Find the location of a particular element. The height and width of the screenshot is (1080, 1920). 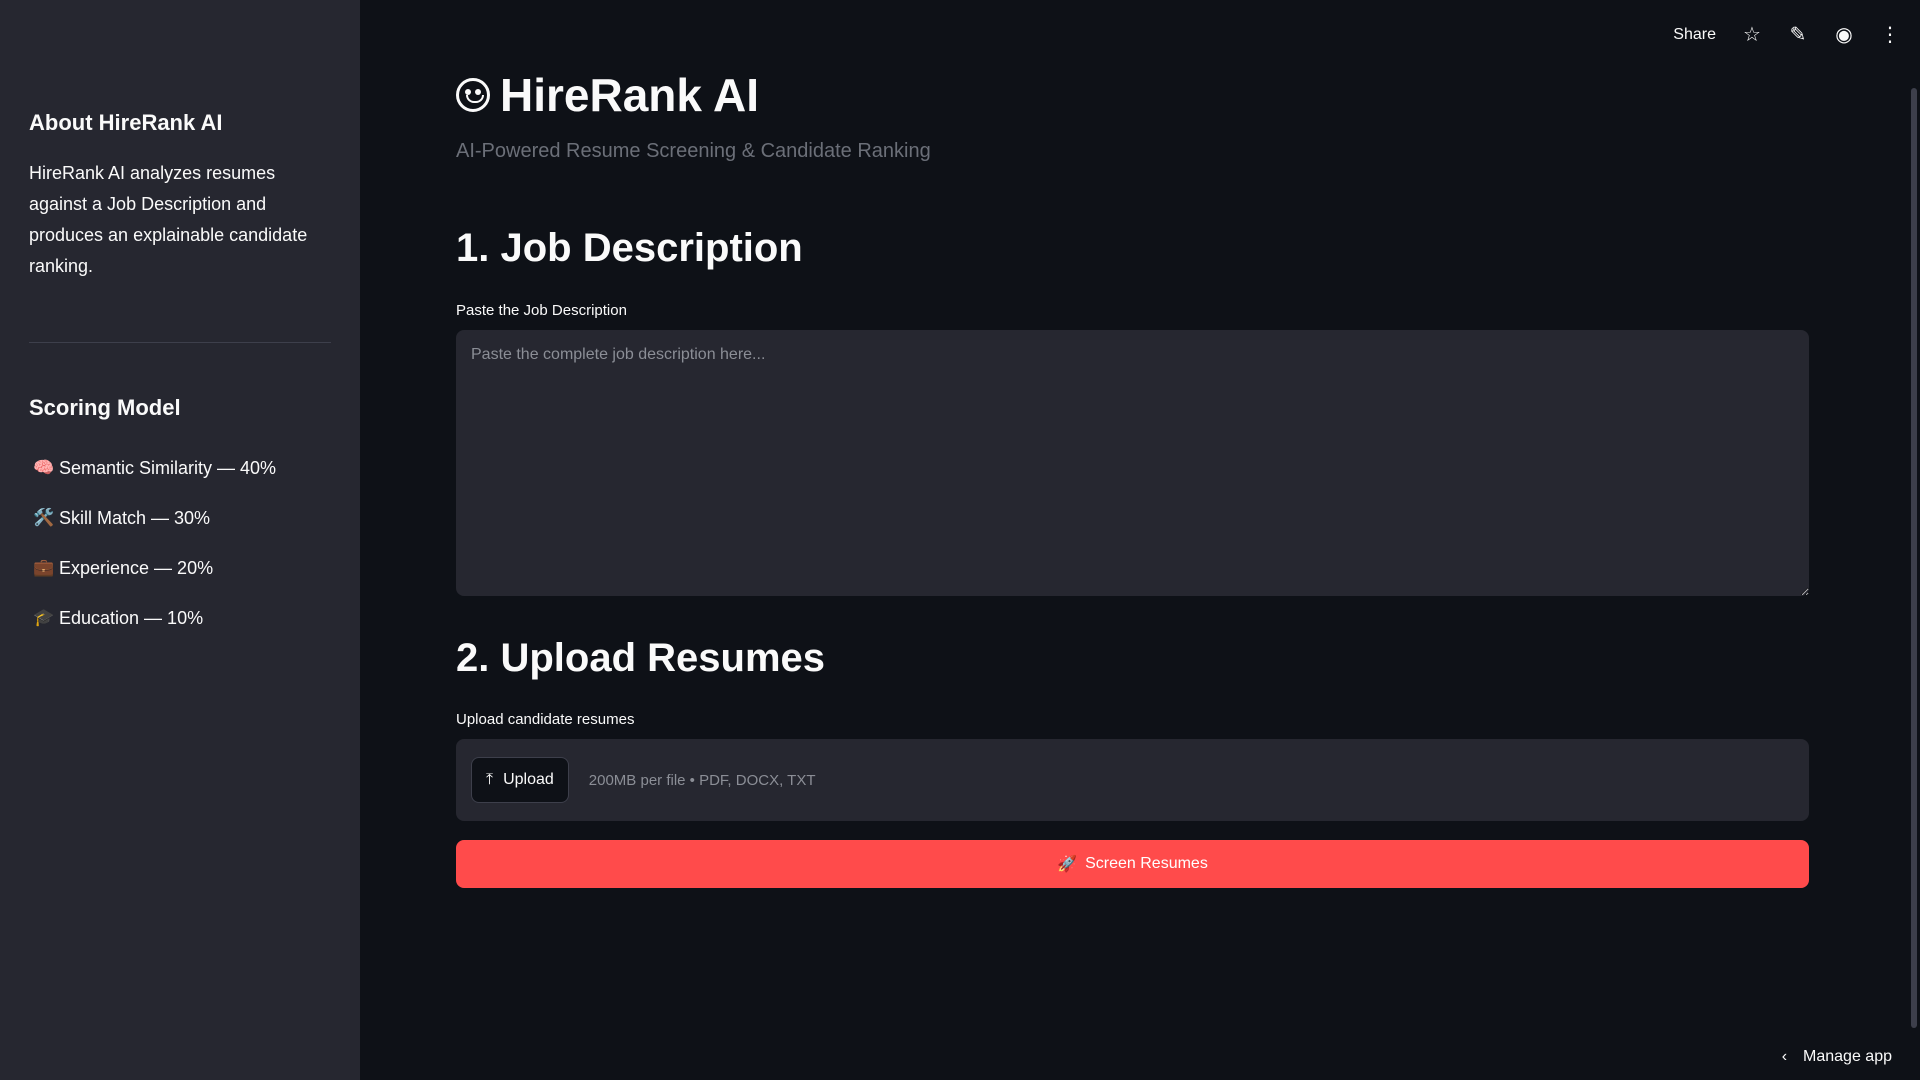

briefcase-icon: 💼 is located at coordinates (44, 567).